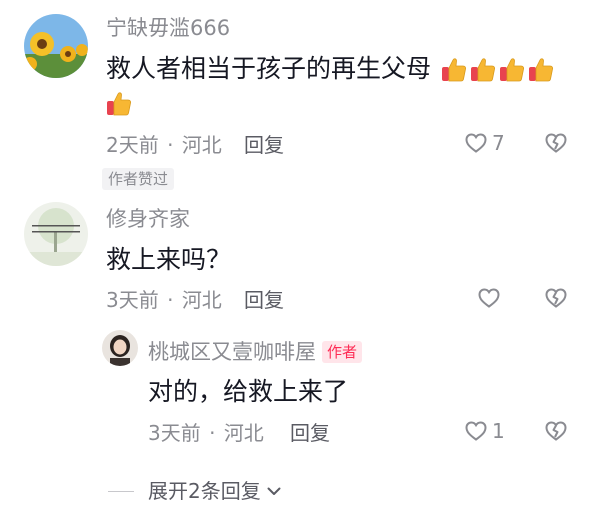 The width and height of the screenshot is (600, 510). I want to click on reply-username: 桃城区又壹咖啡屋 作者, so click(255, 352).